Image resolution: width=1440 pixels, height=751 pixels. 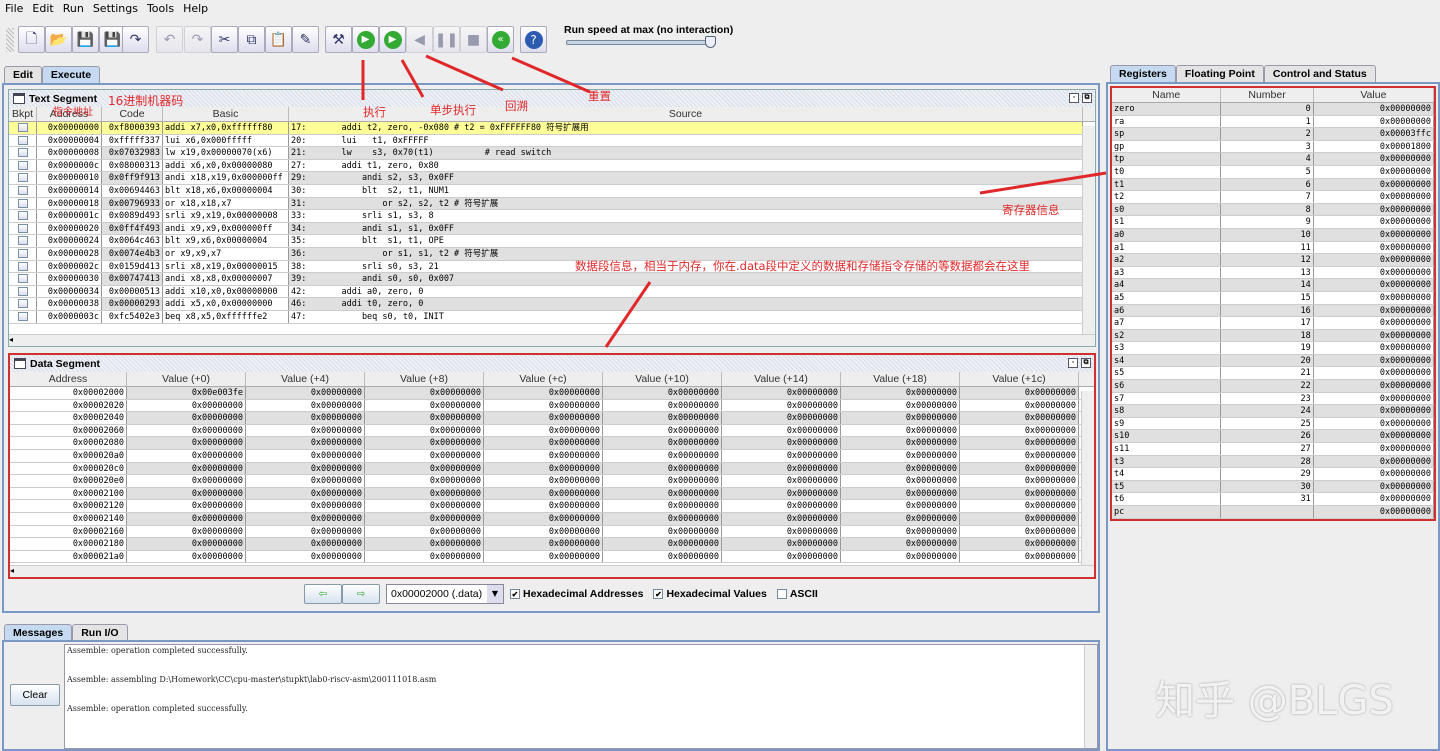 What do you see at coordinates (1143, 73) in the screenshot?
I see `tab-registers: Registers` at bounding box center [1143, 73].